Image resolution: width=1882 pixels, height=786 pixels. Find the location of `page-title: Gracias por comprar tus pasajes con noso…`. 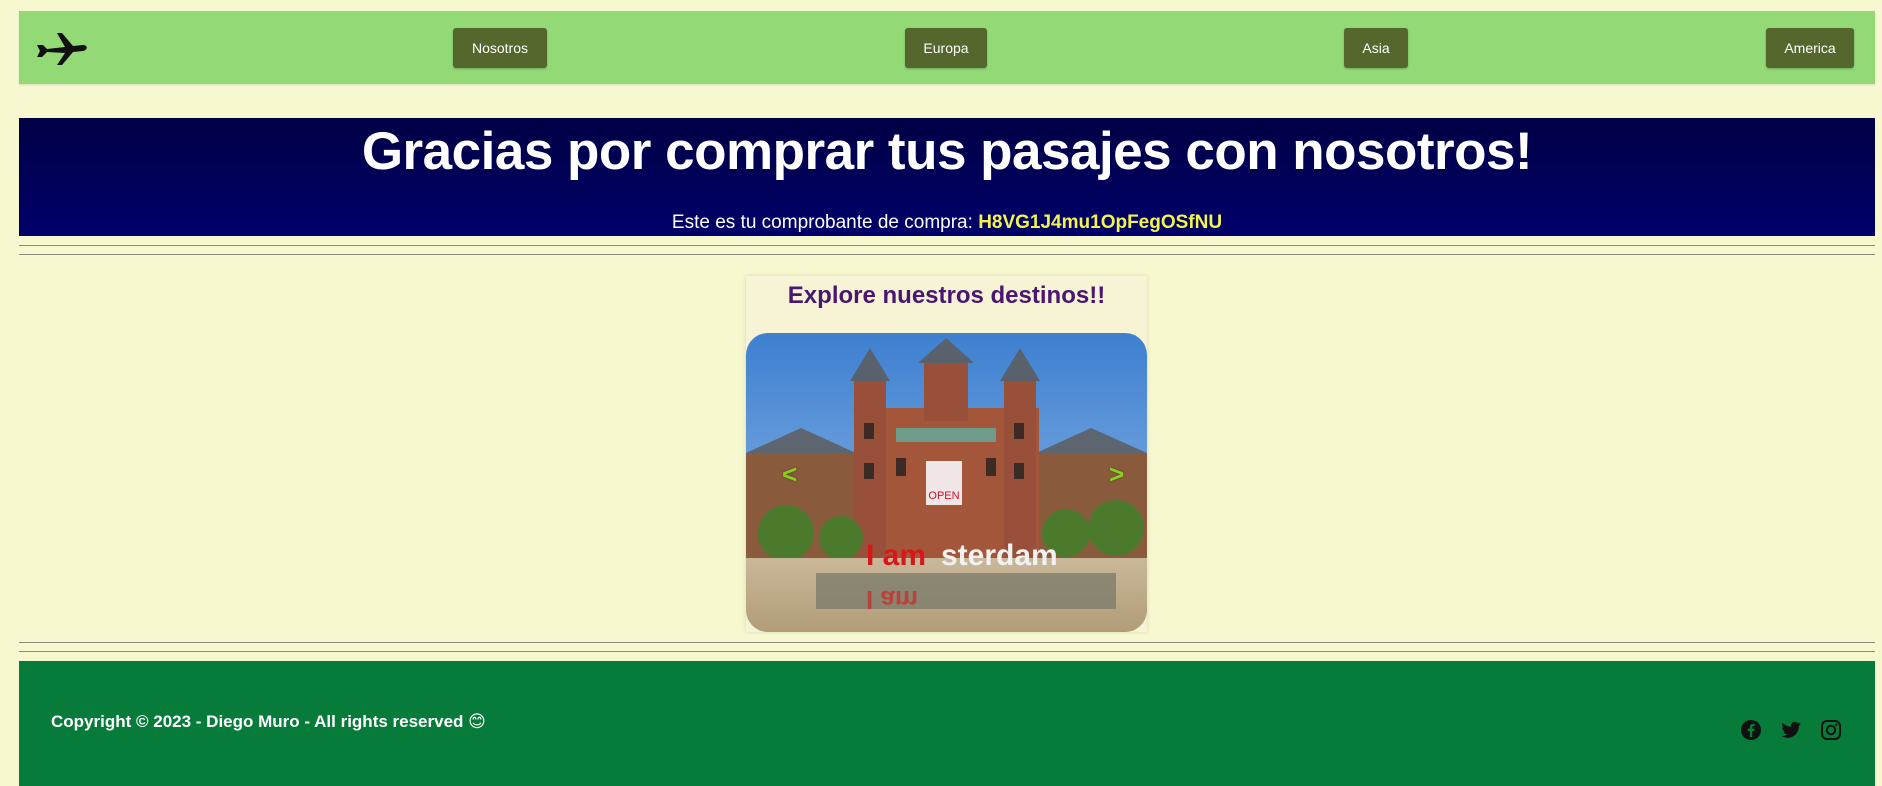

page-title: Gracias por comprar tus pasajes con noso… is located at coordinates (947, 151).